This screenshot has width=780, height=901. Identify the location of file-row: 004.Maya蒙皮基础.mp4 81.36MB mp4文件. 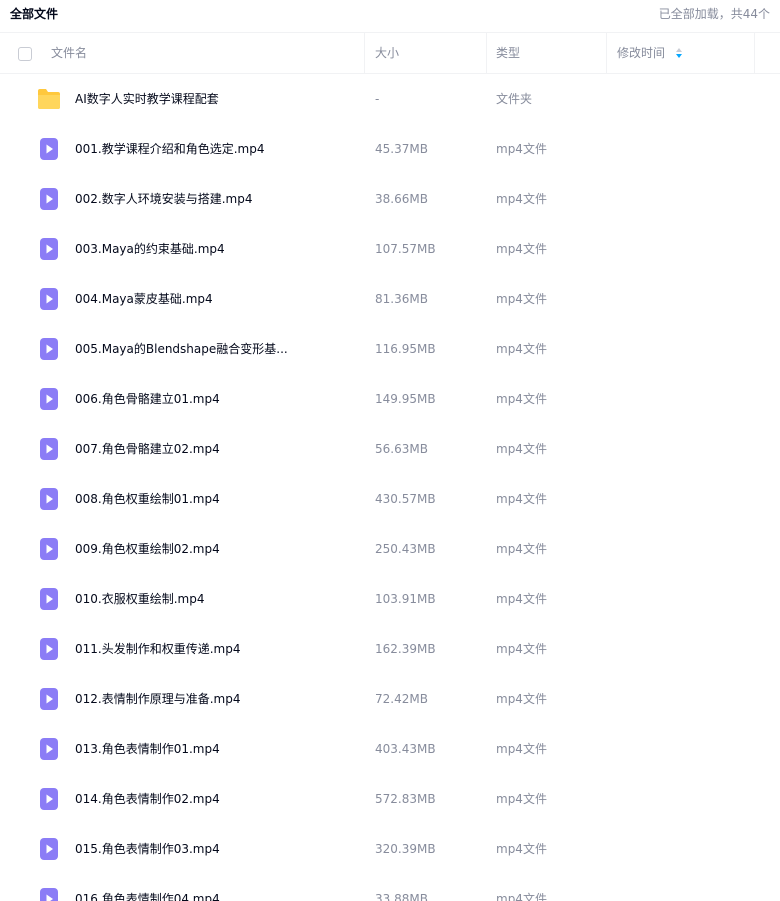
(390, 299).